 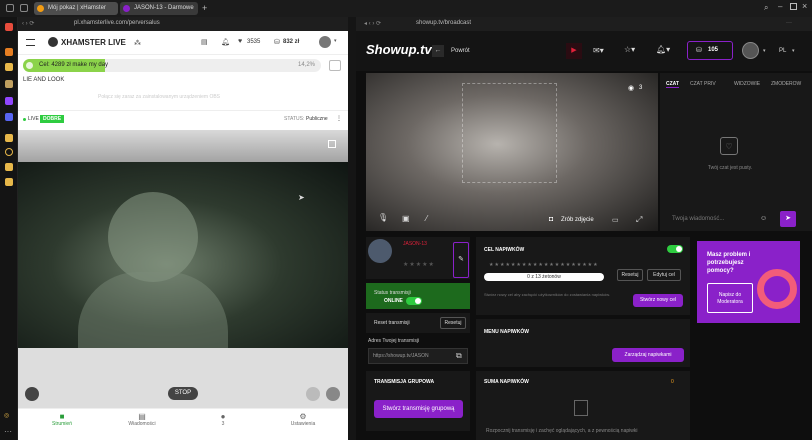 I want to click on tab-chat: CZAT, so click(x=672, y=84).